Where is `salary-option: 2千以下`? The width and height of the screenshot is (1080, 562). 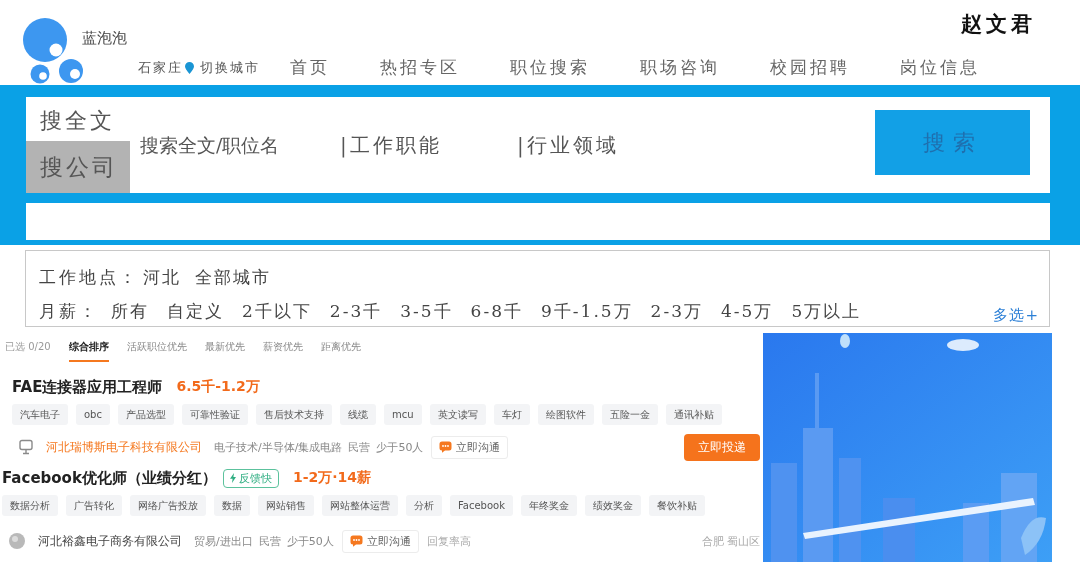
salary-option: 2千以下 is located at coordinates (277, 311).